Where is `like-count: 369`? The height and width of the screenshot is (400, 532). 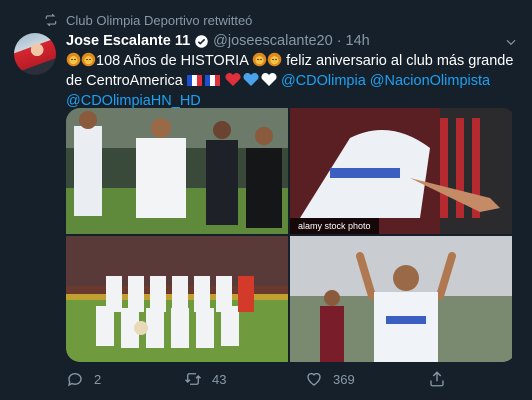
like-count: 369 is located at coordinates (344, 379).